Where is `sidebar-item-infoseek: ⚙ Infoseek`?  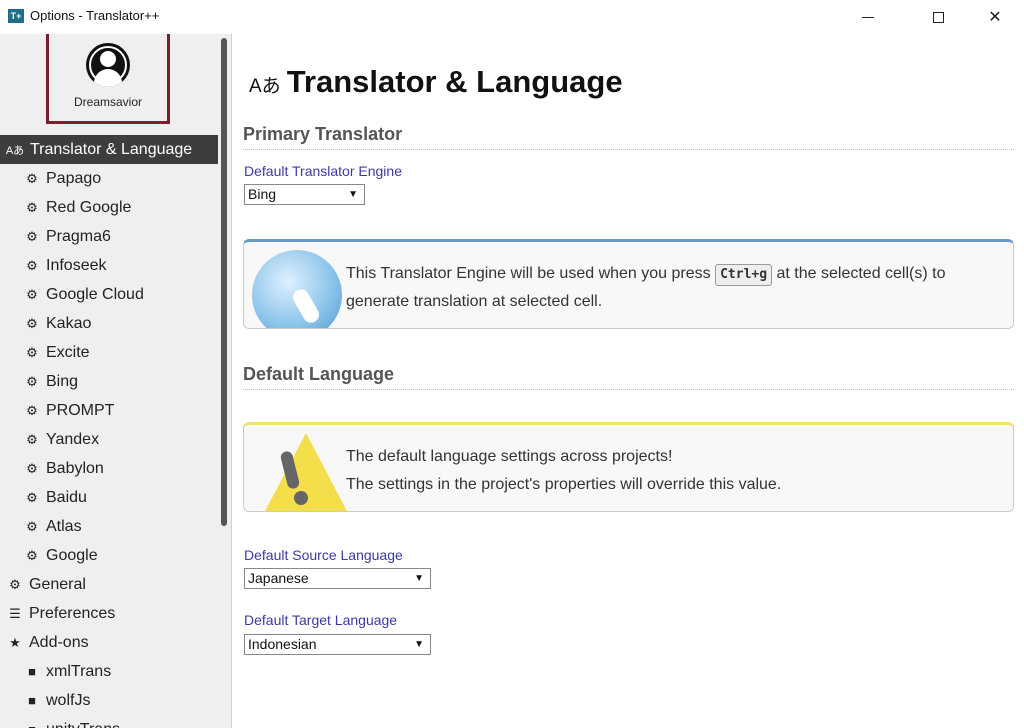
sidebar-item-infoseek: ⚙ Infoseek is located at coordinates (109, 265).